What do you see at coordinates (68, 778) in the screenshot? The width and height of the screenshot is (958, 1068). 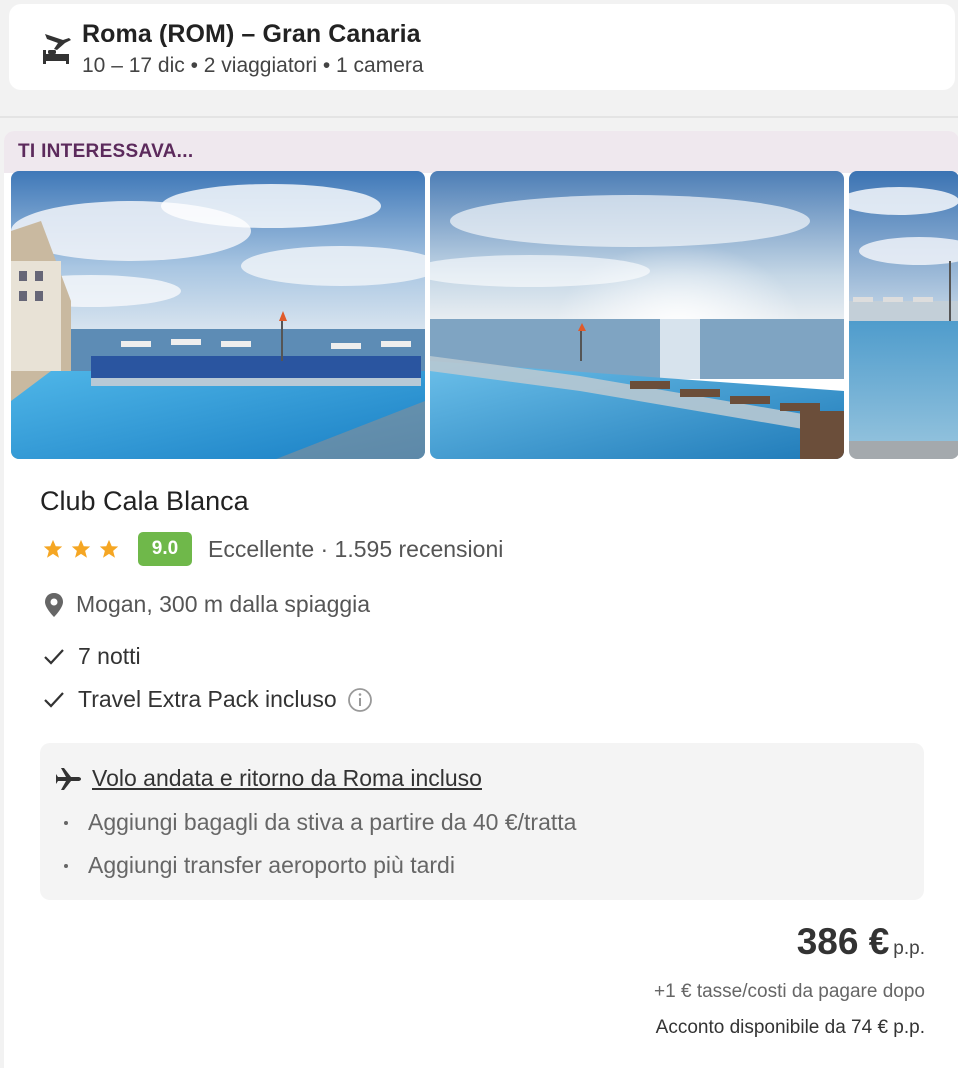 I see `airplane-icon` at bounding box center [68, 778].